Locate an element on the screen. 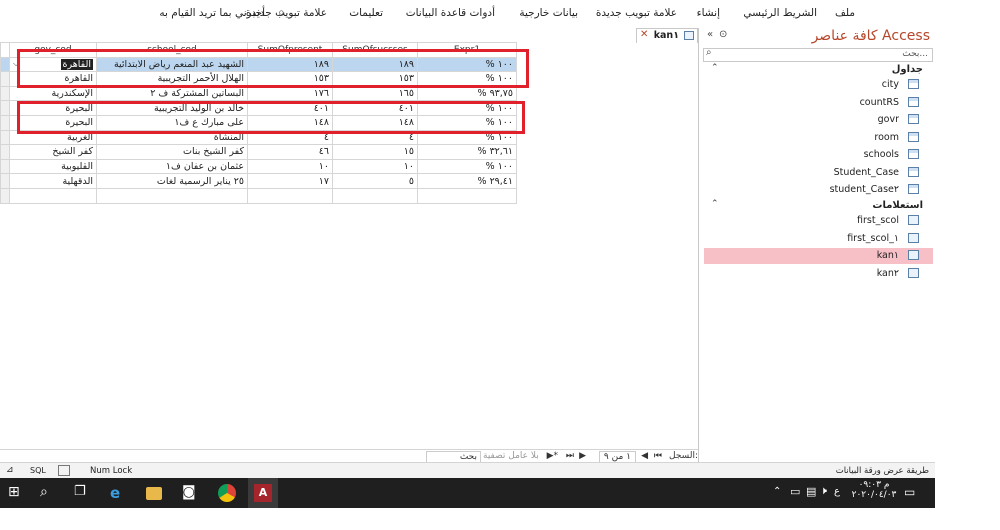 Image resolution: width=1000 pixels, height=530 pixels. sql-view-button: SQL is located at coordinates (38, 470).